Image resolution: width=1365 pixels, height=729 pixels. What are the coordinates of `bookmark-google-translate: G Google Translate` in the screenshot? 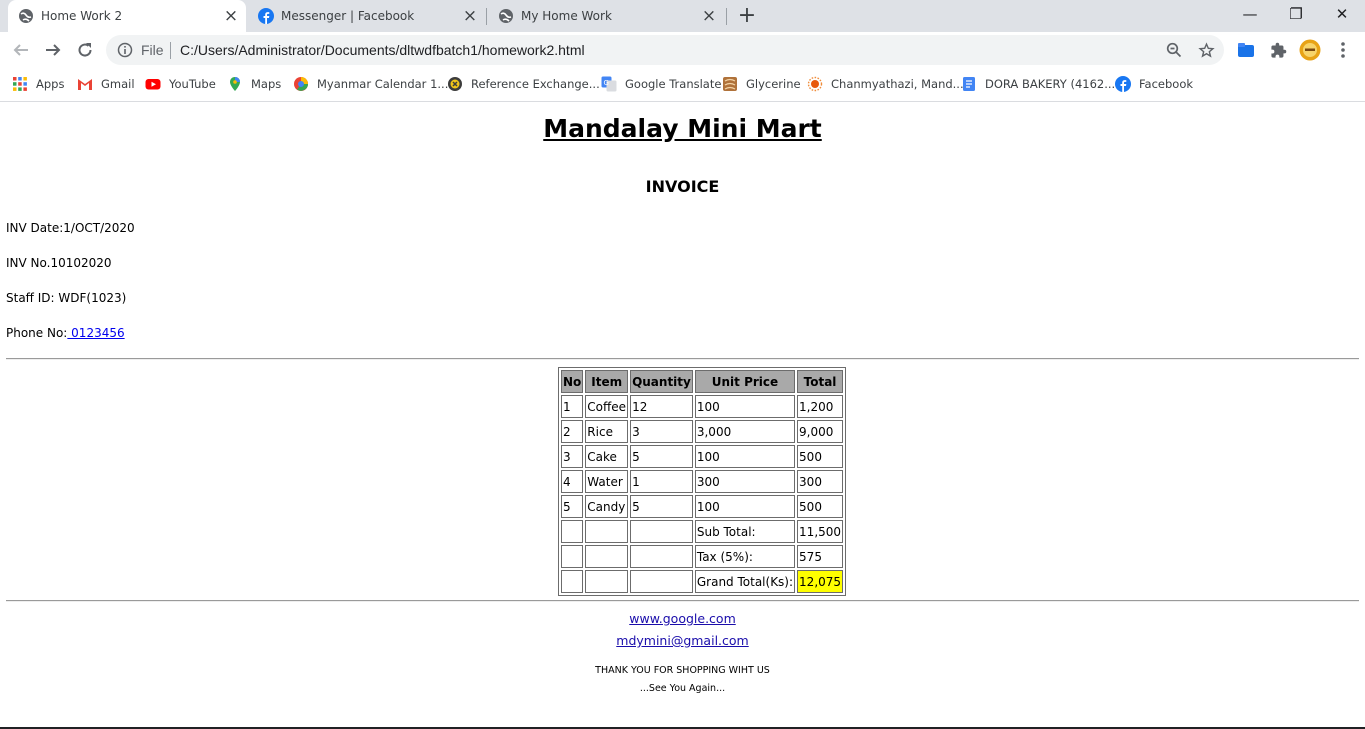 It's located at (661, 84).